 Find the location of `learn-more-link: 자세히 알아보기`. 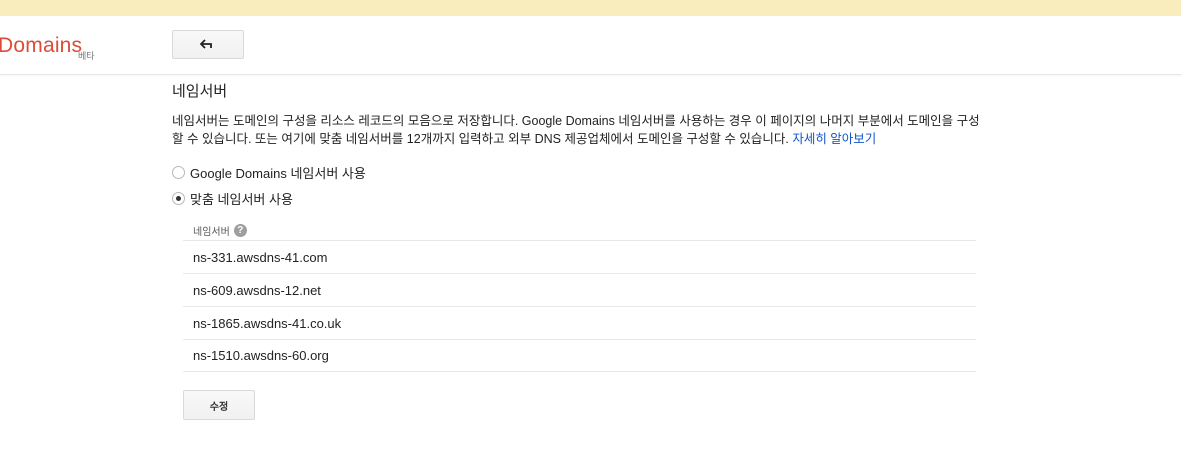

learn-more-link: 자세히 알아보기 is located at coordinates (834, 139).